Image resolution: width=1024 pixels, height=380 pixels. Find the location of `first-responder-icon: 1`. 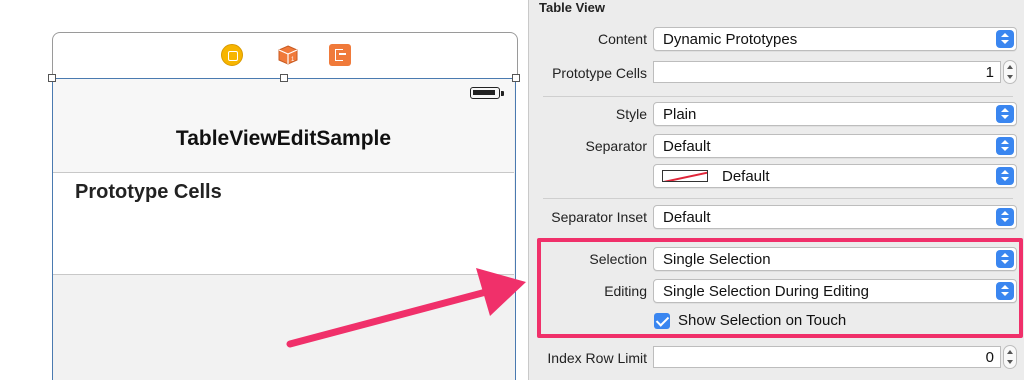

first-responder-icon: 1 is located at coordinates (288, 55).